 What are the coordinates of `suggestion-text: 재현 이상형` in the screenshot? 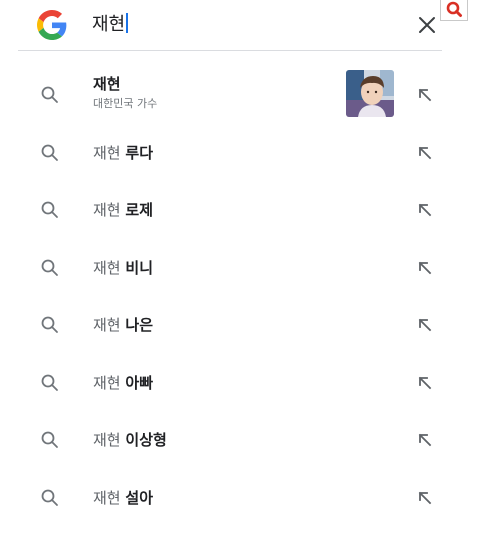 It's located at (130, 440).